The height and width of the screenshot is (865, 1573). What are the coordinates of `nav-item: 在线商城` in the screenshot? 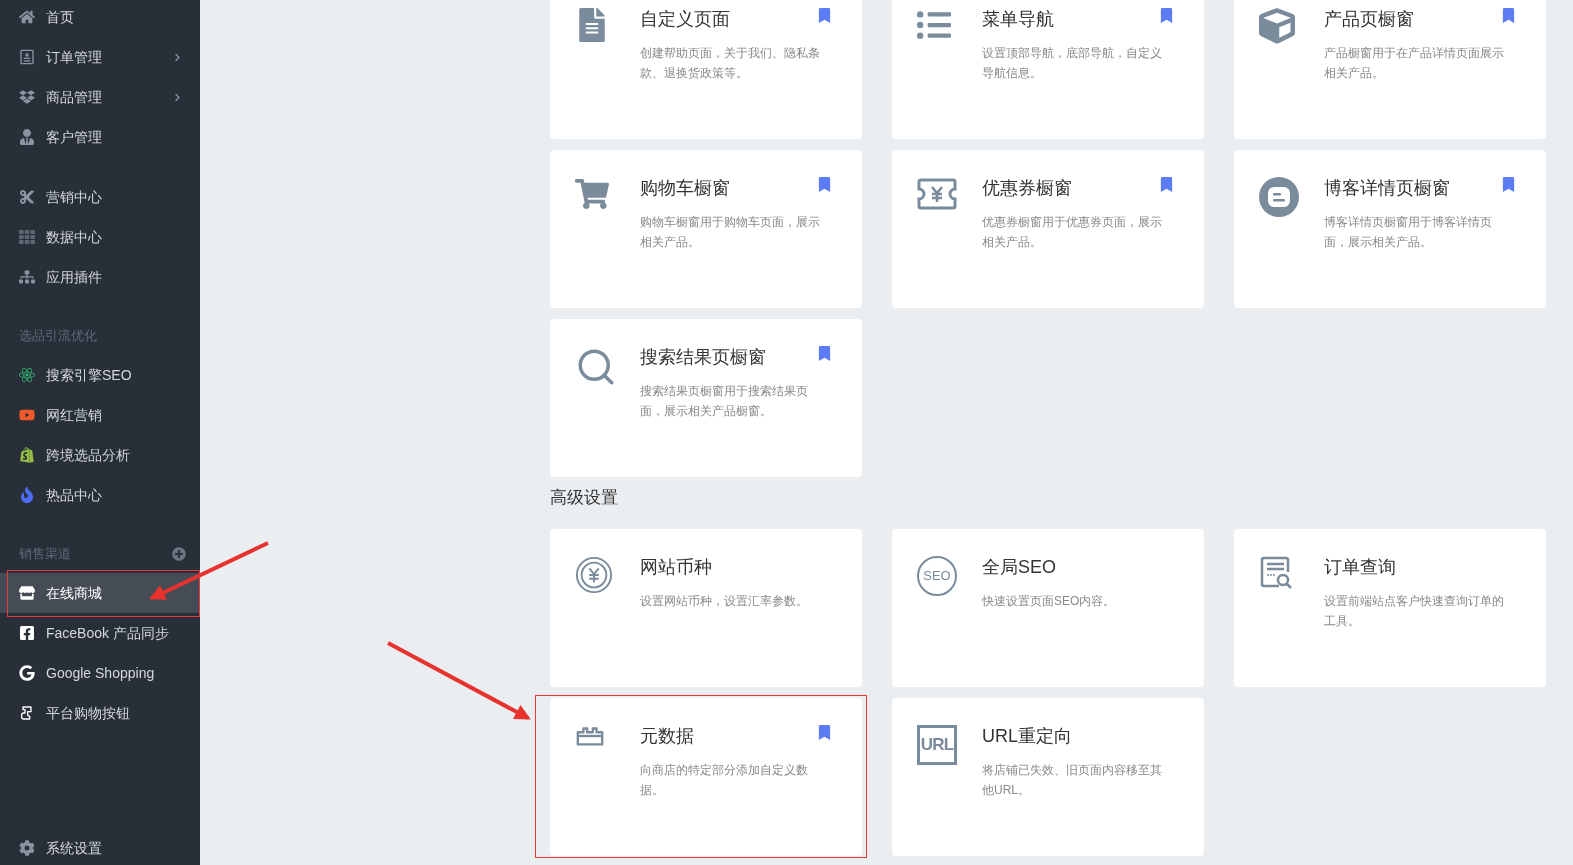 It's located at (100, 593).